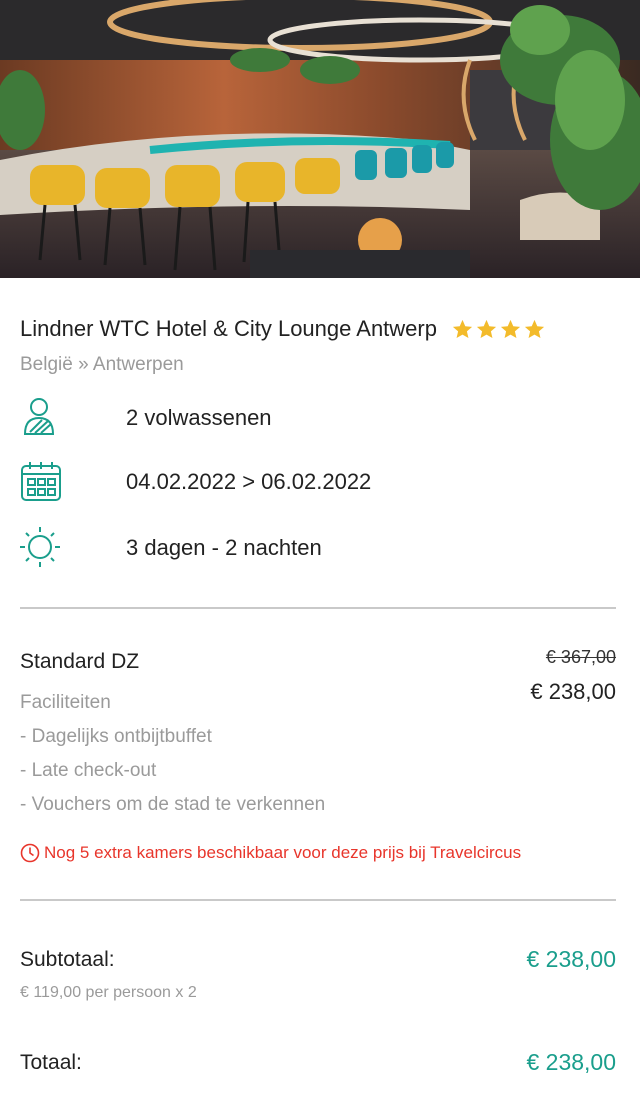  I want to click on guests-text: 2 volwassenen, so click(199, 417).